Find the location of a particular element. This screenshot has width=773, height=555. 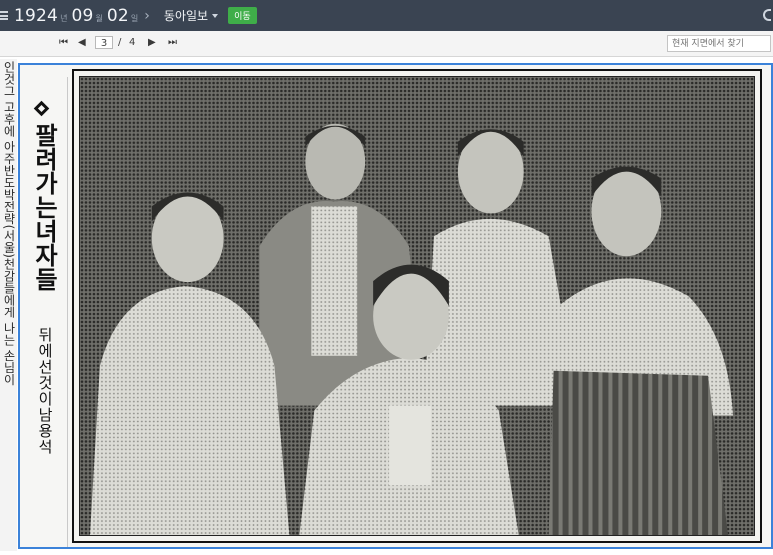

menu-icon is located at coordinates (4, 15).